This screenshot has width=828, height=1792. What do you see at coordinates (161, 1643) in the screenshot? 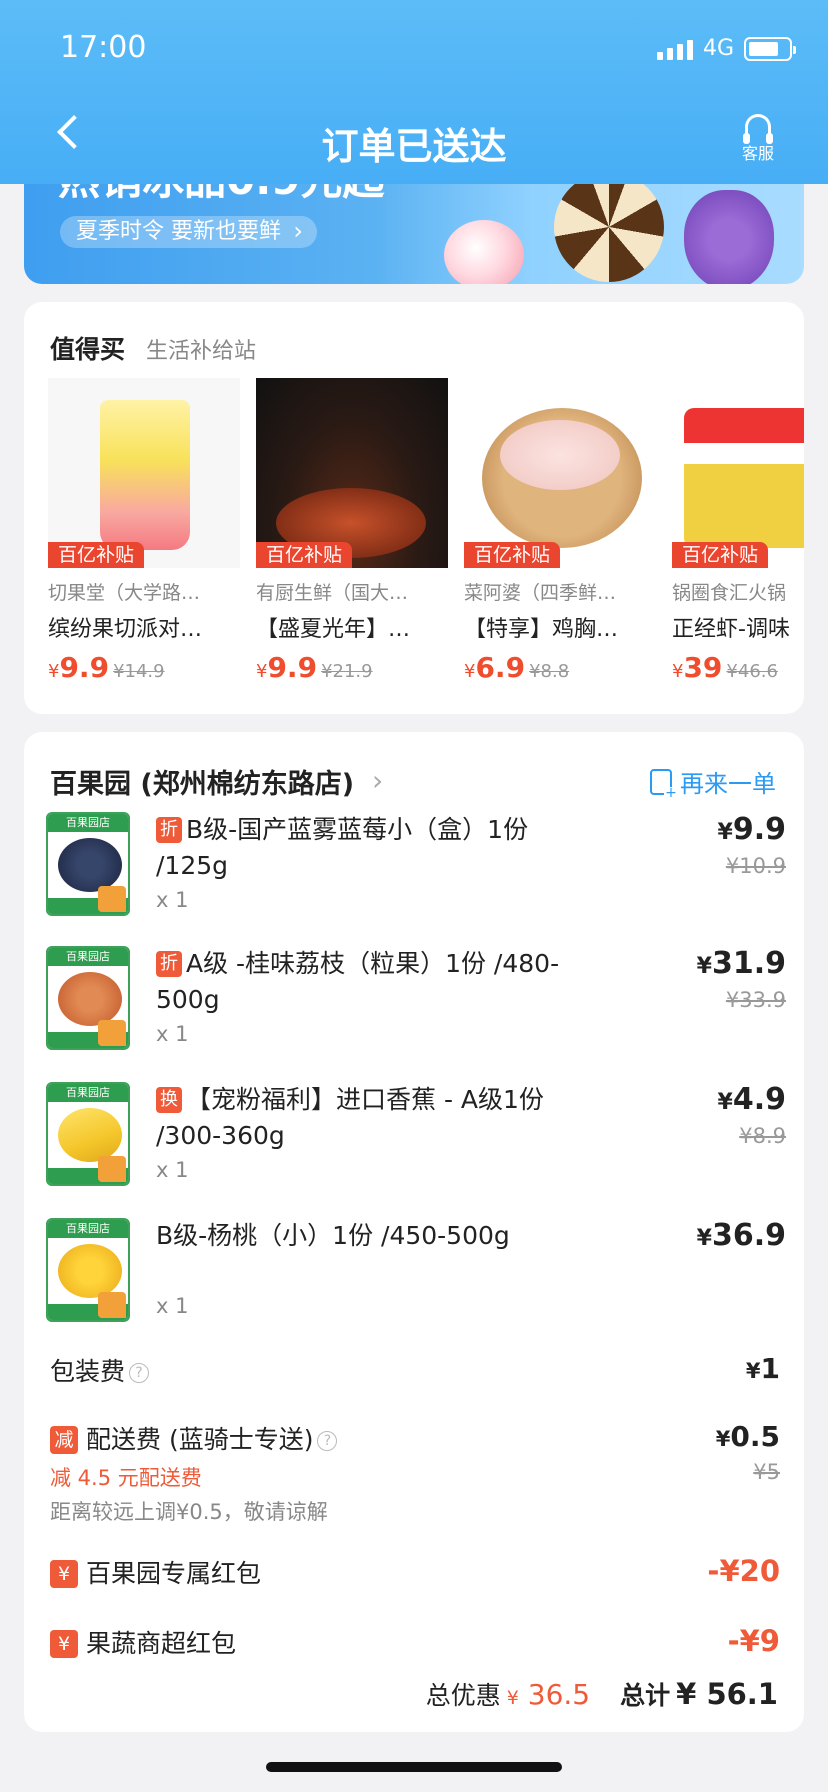
I see `coupon-label: 果蔬商超红包` at bounding box center [161, 1643].